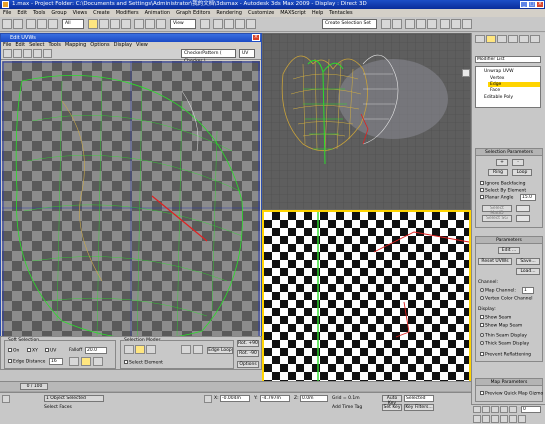  Describe the element at coordinates (32, 351) in the screenshot. I see `soft-xy-option: XY` at that location.